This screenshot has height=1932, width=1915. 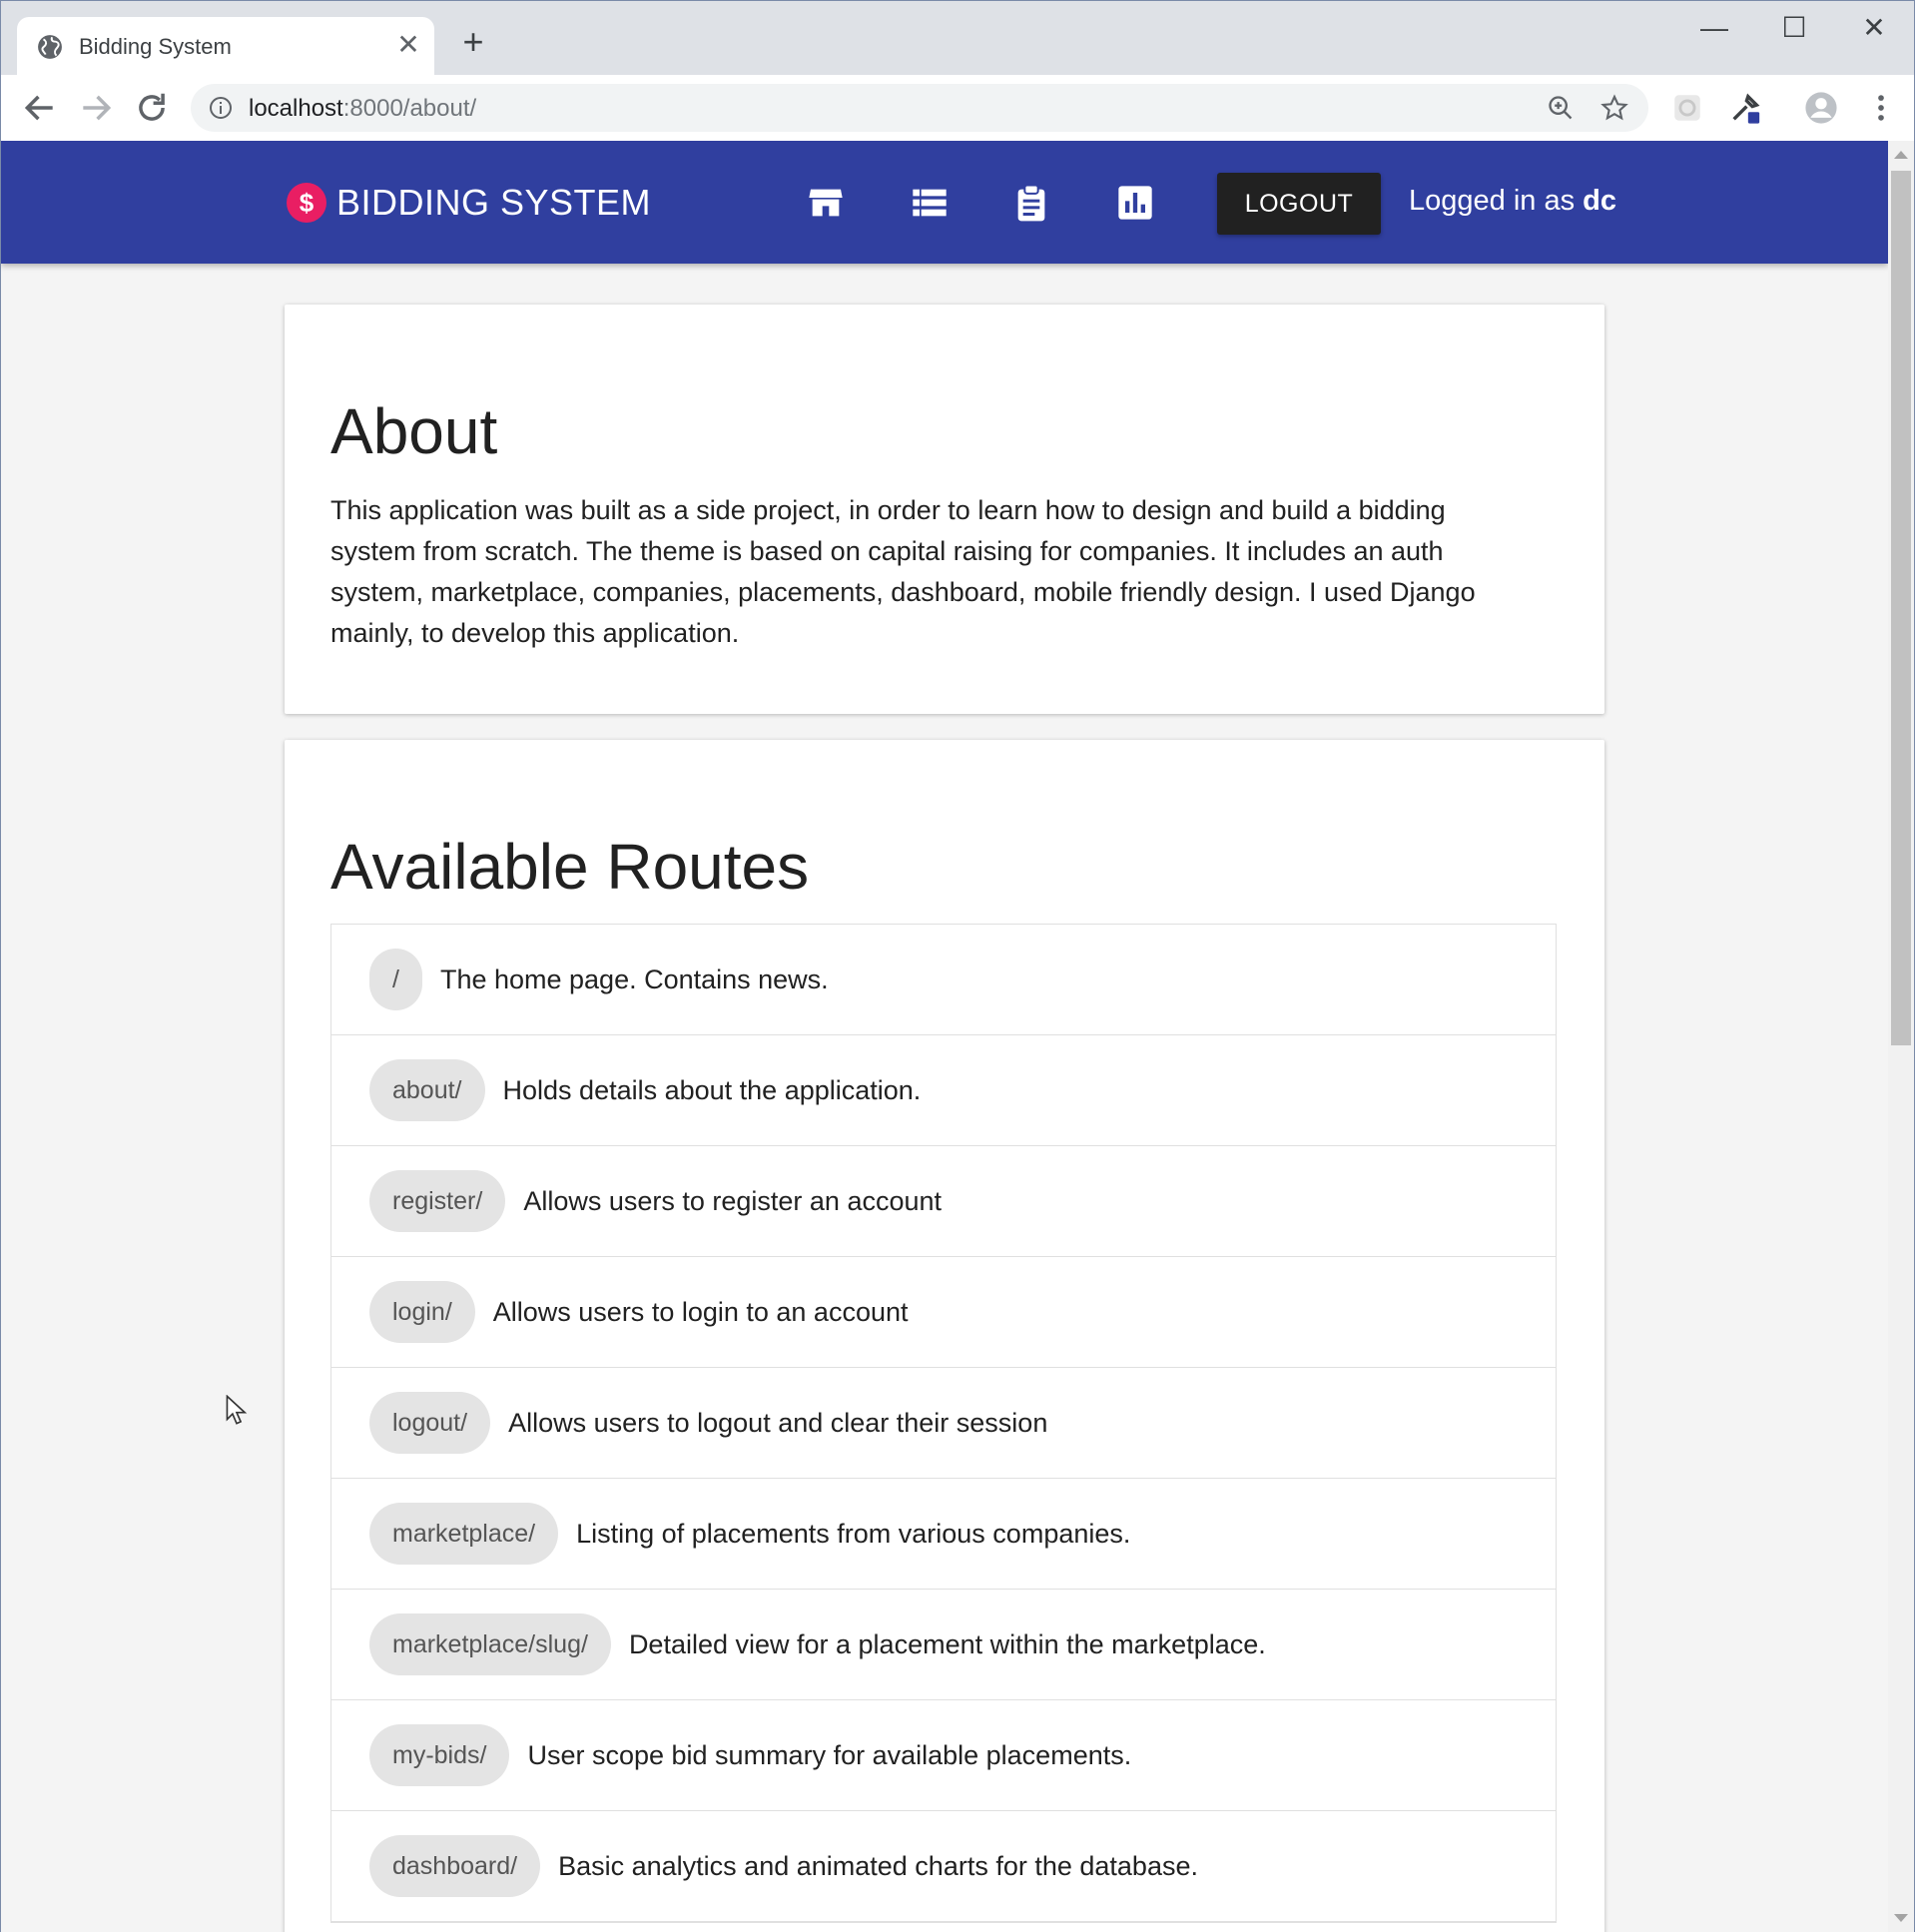 I want to click on browser-toolbar: localhost:8000/about/, so click(x=958, y=108).